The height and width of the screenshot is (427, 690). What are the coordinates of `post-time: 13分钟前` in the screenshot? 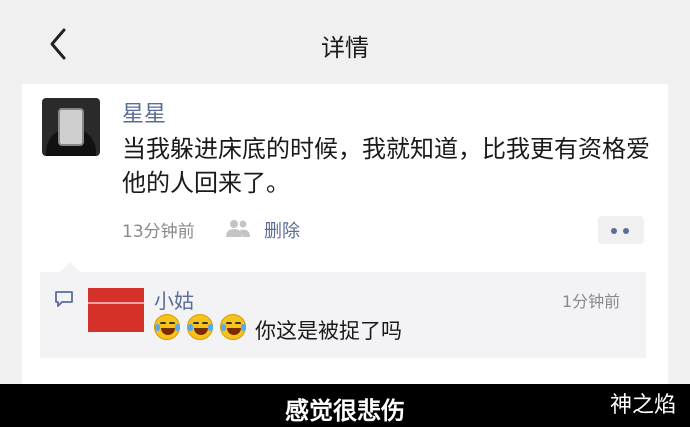 It's located at (158, 232).